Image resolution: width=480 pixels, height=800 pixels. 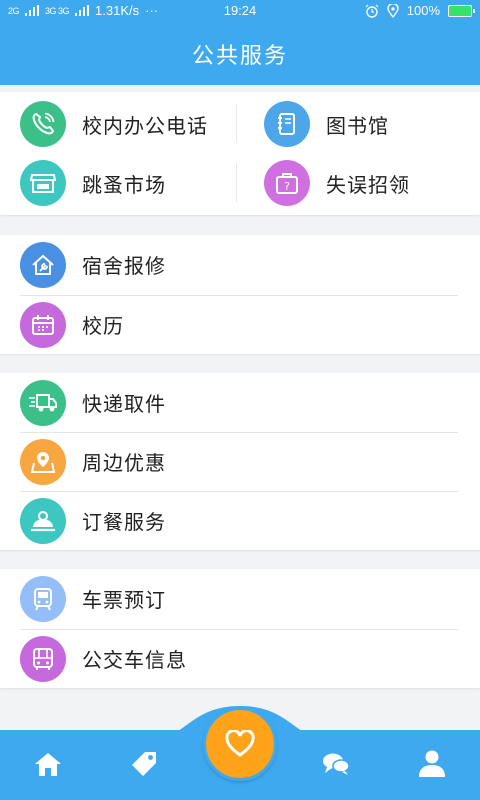 I want to click on user-icon, so click(x=432, y=763).